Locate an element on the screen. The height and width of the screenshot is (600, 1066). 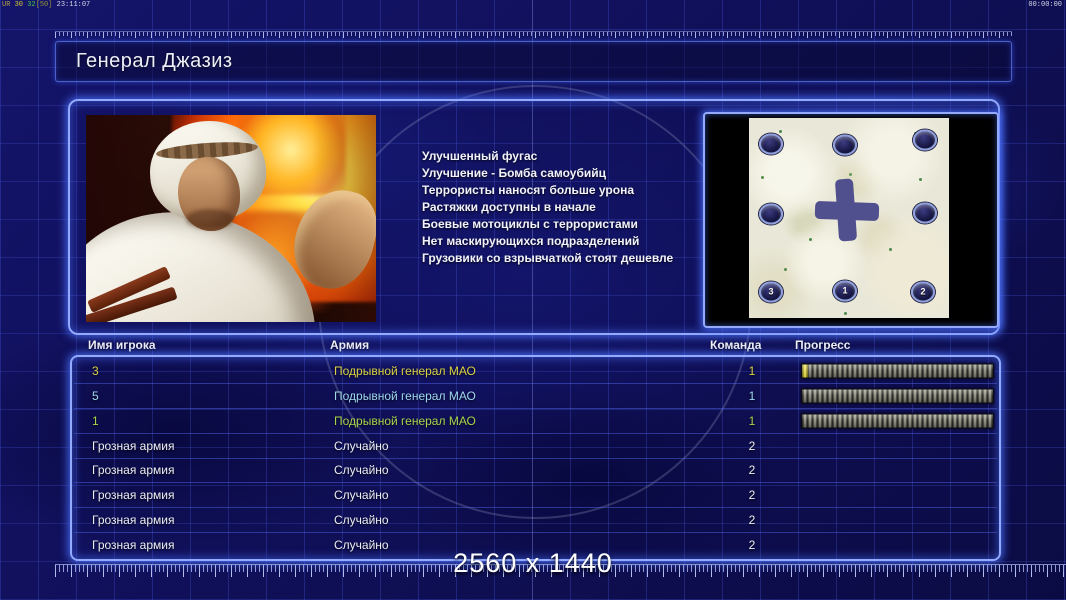
resolution-label: 2560 x 1440 is located at coordinates (533, 563).